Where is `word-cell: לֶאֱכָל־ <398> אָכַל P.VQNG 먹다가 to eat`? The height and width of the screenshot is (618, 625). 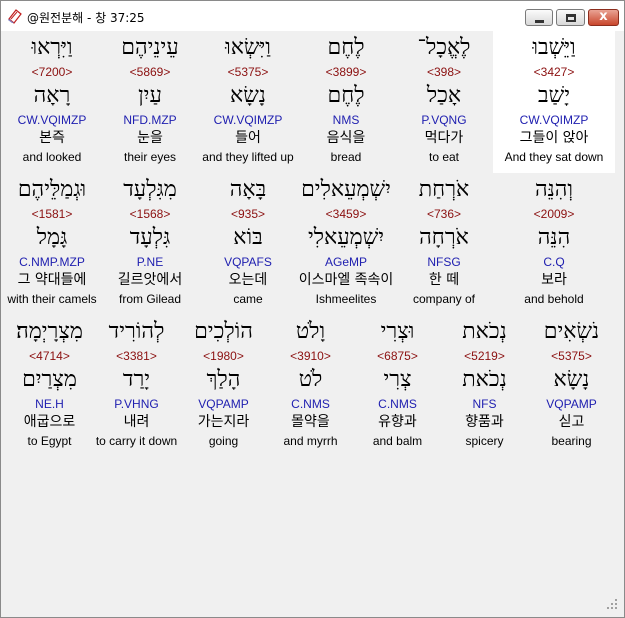
word-cell: לֶאֱכָל־ <398> אָכַל P.VQNG 먹다가 to eat is located at coordinates (444, 102).